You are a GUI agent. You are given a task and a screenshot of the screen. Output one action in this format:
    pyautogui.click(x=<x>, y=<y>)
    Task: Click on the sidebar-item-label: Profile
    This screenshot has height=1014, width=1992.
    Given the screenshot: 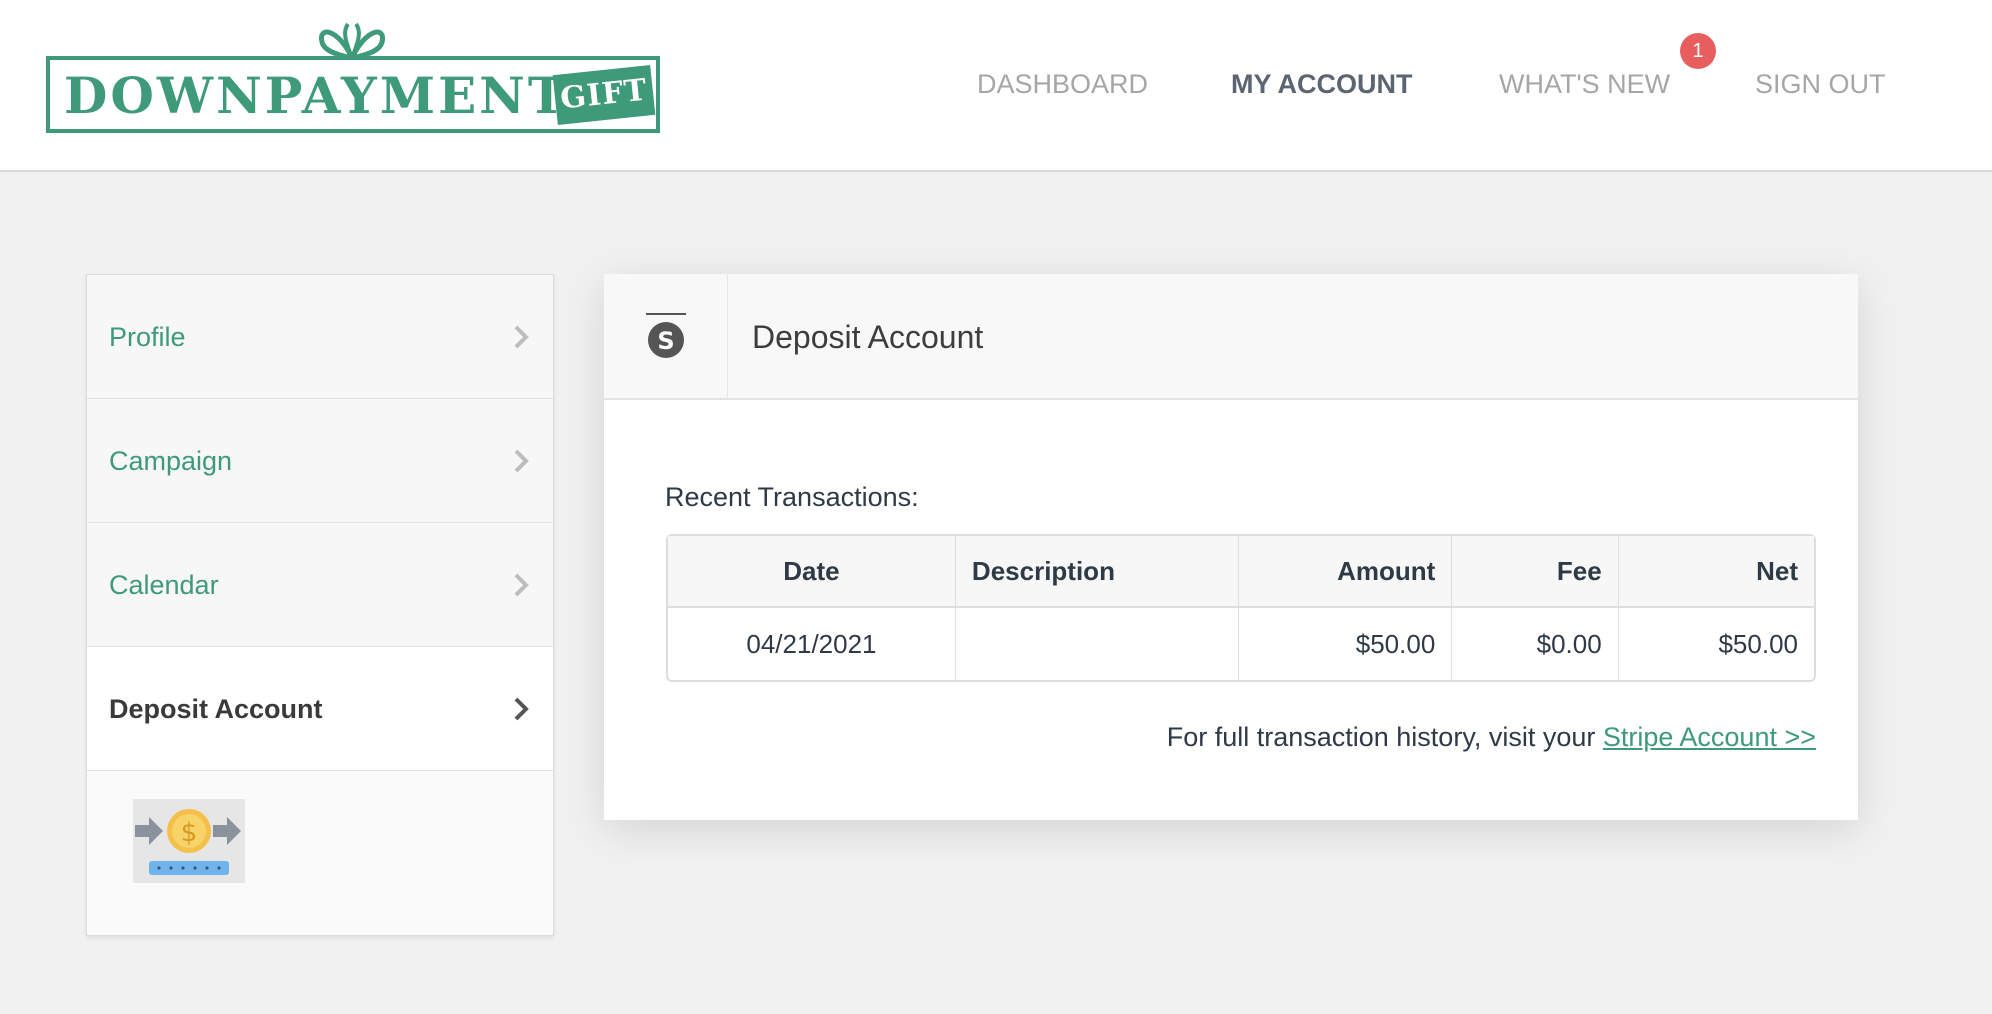 What is the action you would take?
    pyautogui.click(x=147, y=337)
    